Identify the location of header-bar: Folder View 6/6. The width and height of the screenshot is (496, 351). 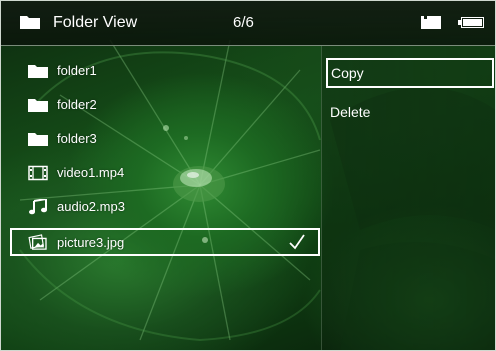
(248, 23).